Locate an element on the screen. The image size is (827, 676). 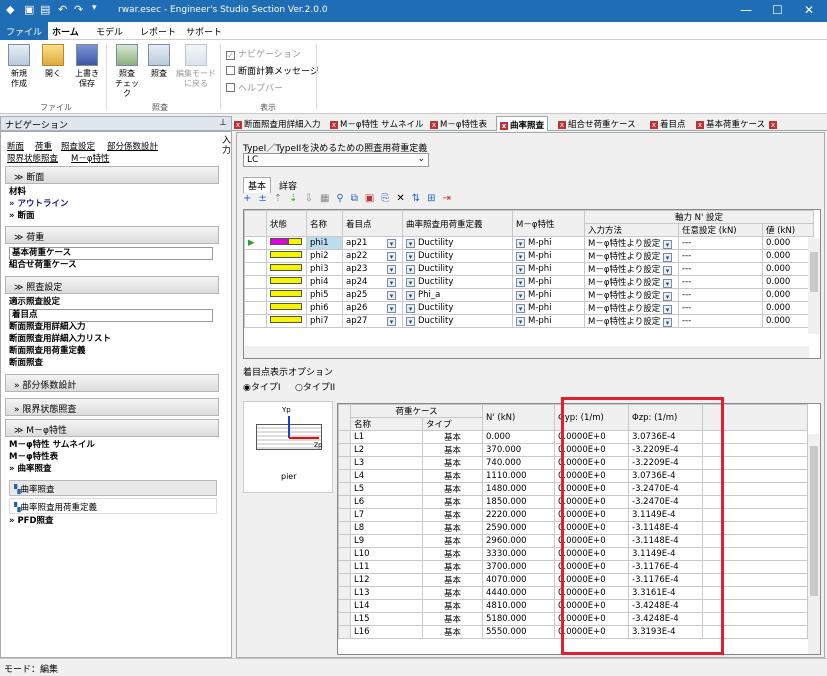
section-header-dm: ≫ 断面 is located at coordinates (112, 175).